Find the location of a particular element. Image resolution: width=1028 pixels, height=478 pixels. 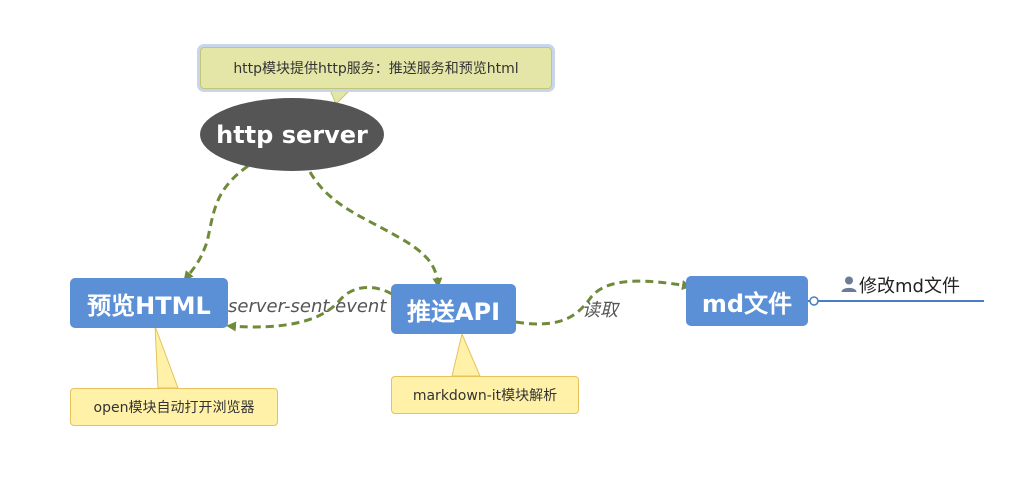

note-preview-html-text: open模块自动打开浏览器 is located at coordinates (174, 408).